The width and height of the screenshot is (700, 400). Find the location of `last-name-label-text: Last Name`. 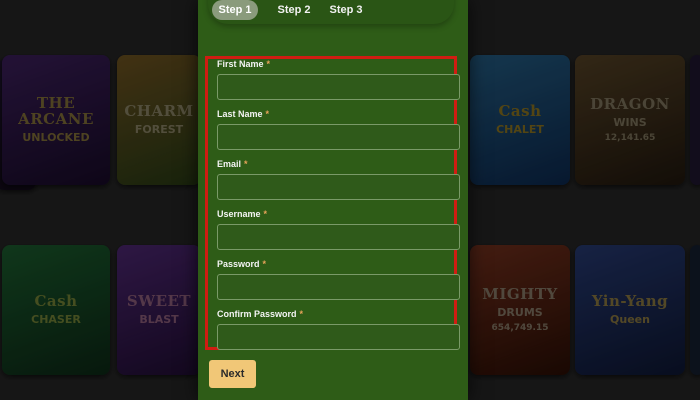

last-name-label-text: Last Name is located at coordinates (240, 114).